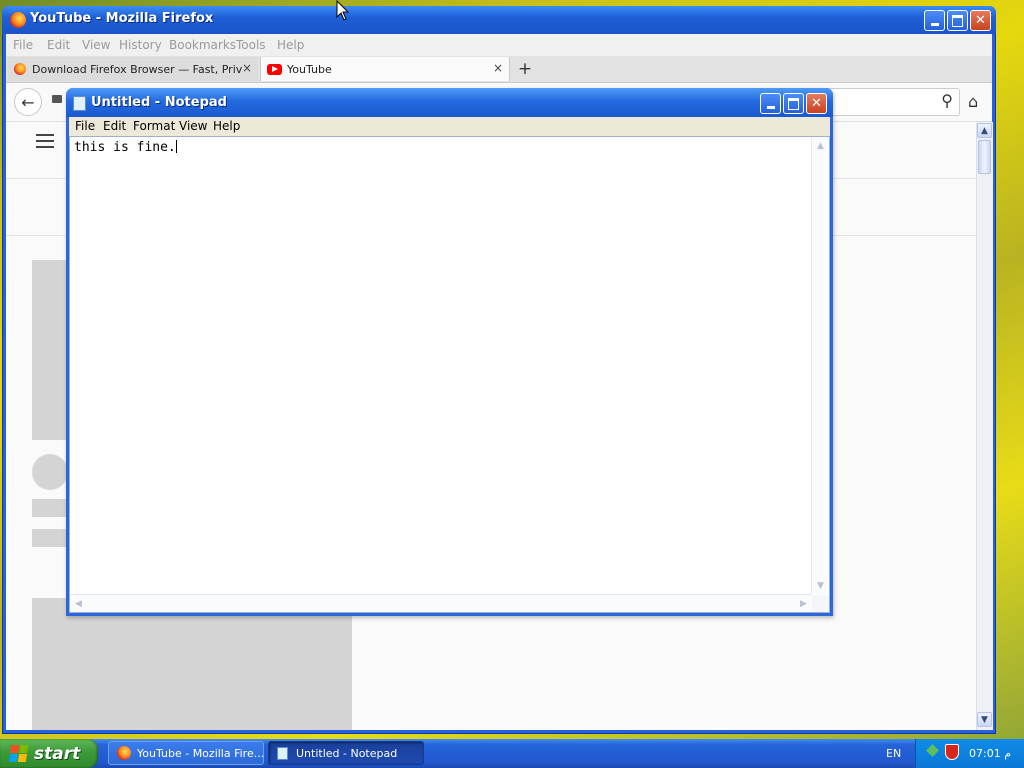 The width and height of the screenshot is (1024, 768). I want to click on notepad-menu-file: File, so click(85, 126).